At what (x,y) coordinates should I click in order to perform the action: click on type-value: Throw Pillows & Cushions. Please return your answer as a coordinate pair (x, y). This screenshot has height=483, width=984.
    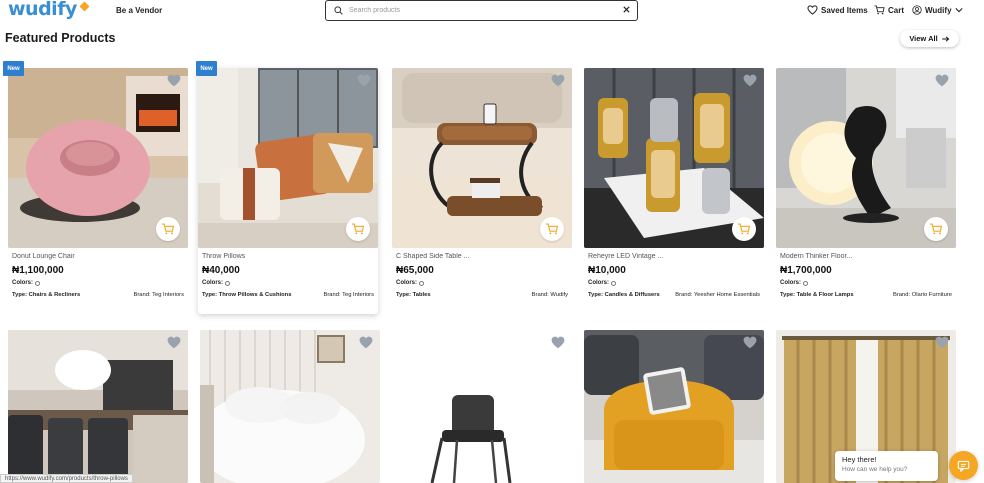
    Looking at the image, I should click on (255, 295).